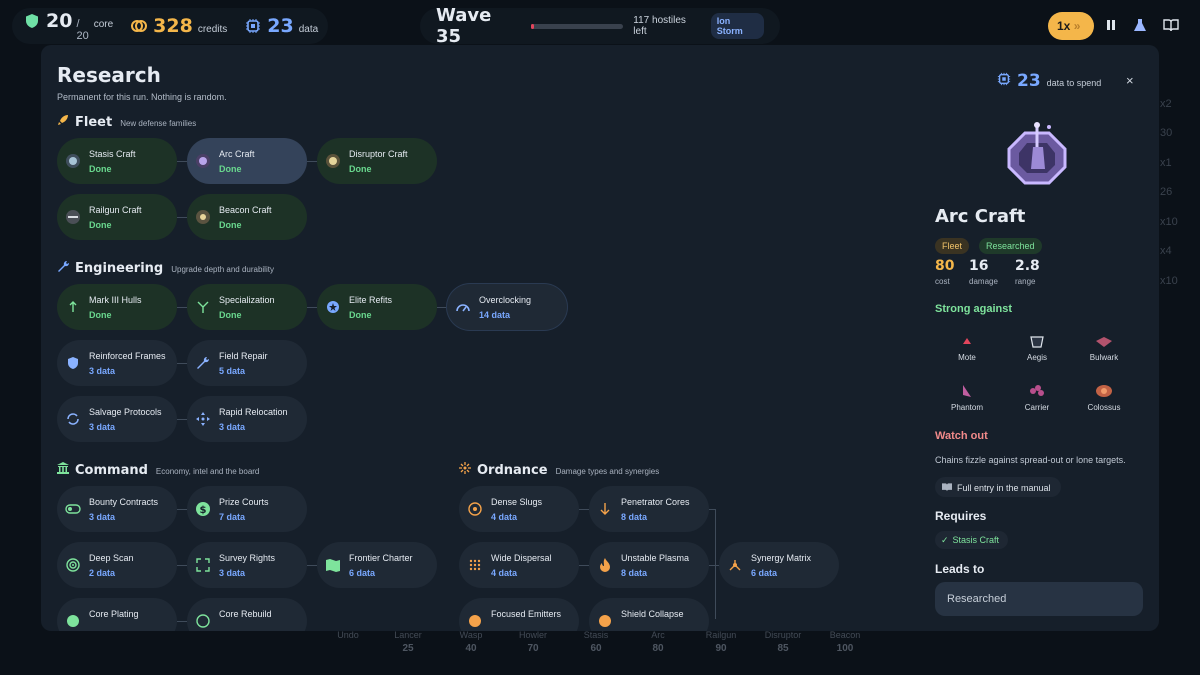 This screenshot has width=1200, height=675. Describe the element at coordinates (507, 307) in the screenshot. I see `tech-node-overclocking: Overclocking 14 data` at that location.